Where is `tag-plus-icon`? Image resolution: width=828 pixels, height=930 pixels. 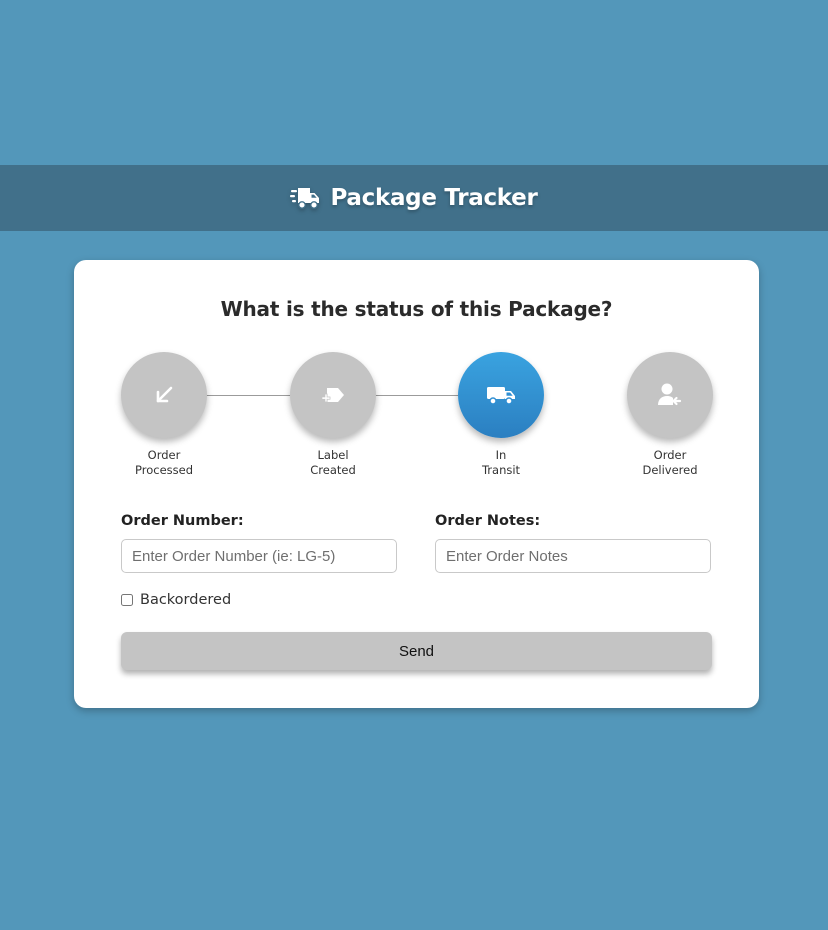
tag-plus-icon is located at coordinates (333, 395).